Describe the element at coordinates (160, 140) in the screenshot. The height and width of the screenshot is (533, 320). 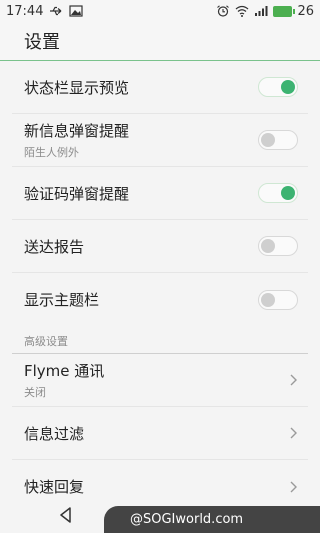
I see `setting-row-new-message-popup: 新信息弹窗提醒 陌生人例外` at that location.